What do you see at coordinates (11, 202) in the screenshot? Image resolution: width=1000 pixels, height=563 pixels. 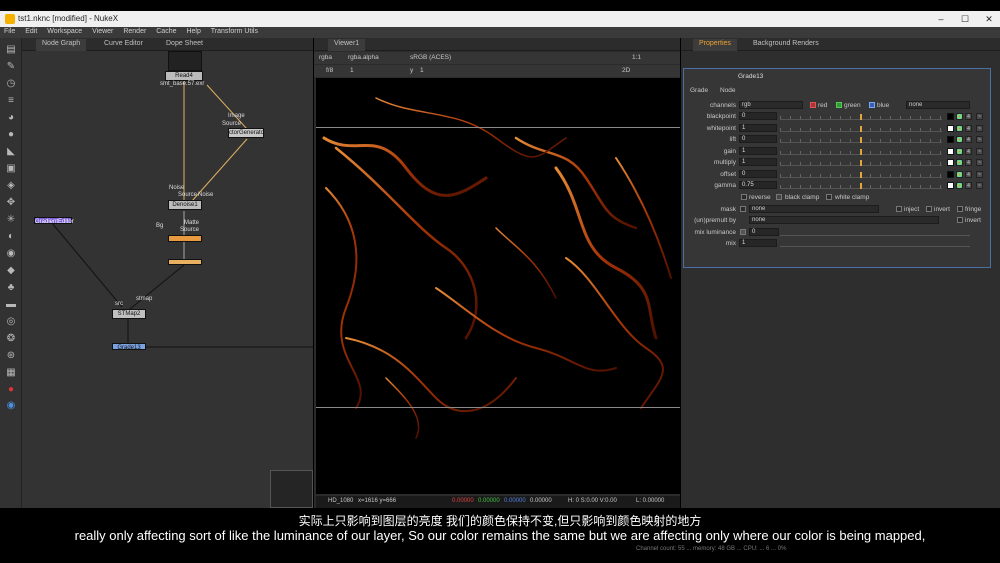 I see `transform-tool-icon: ✥` at bounding box center [11, 202].